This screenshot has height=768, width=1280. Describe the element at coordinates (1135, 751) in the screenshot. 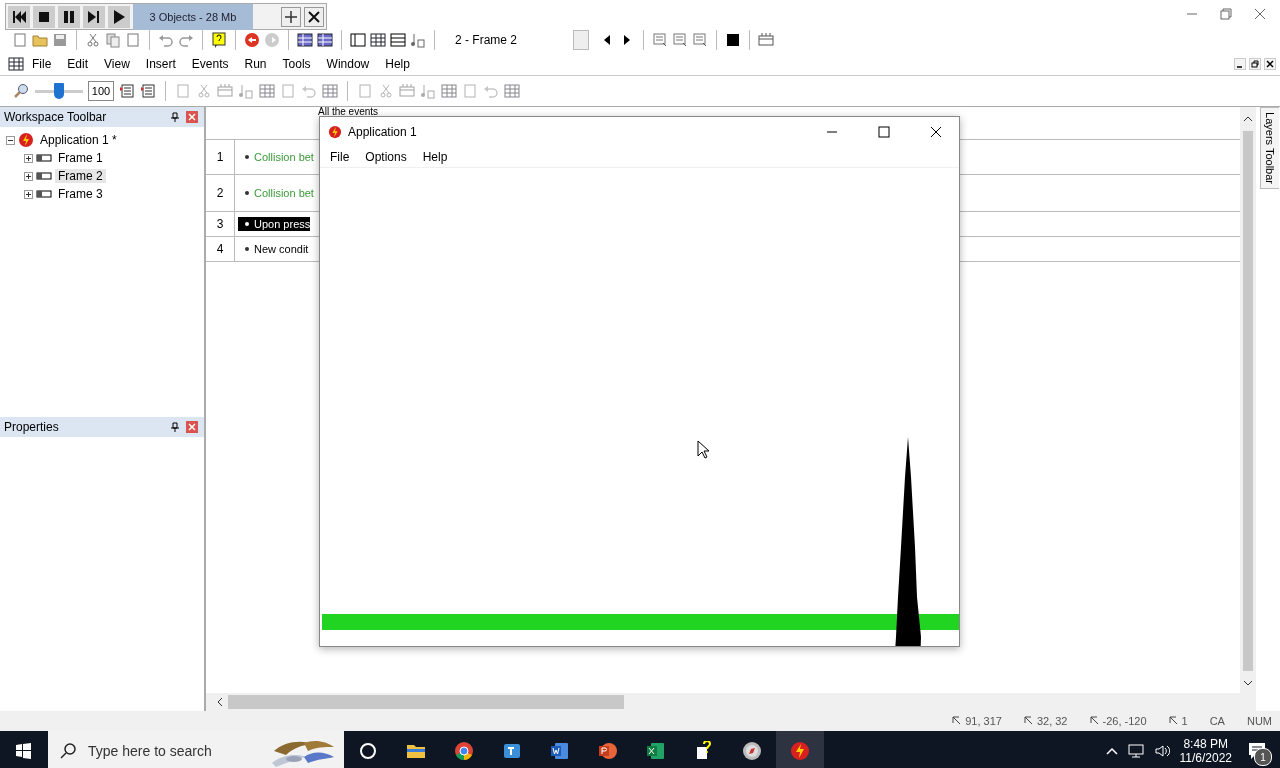

I see `network-icon` at that location.